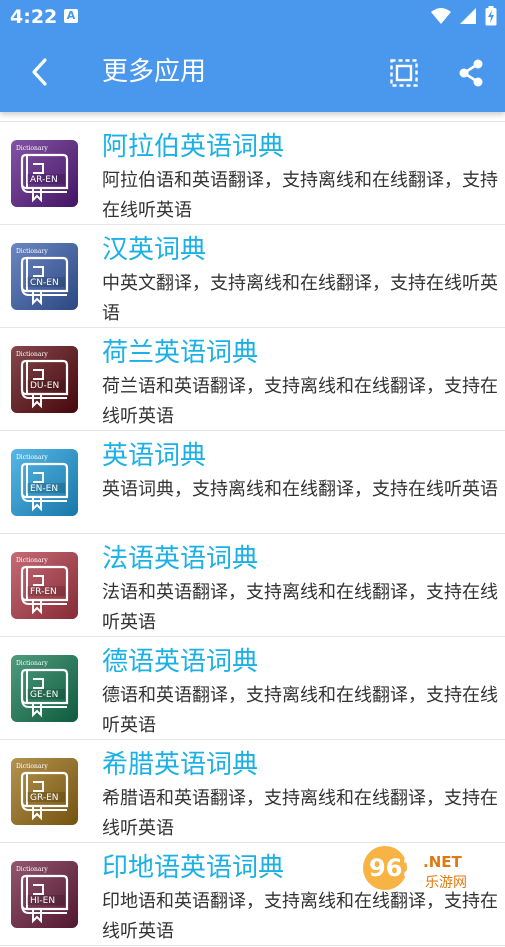 This screenshot has width=505, height=947. I want to click on chevron-left-icon, so click(39, 72).